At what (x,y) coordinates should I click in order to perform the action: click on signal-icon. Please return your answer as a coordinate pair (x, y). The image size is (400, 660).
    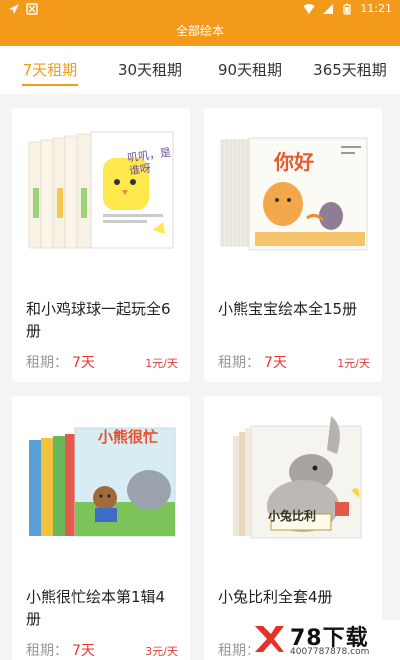
    Looking at the image, I should click on (328, 8).